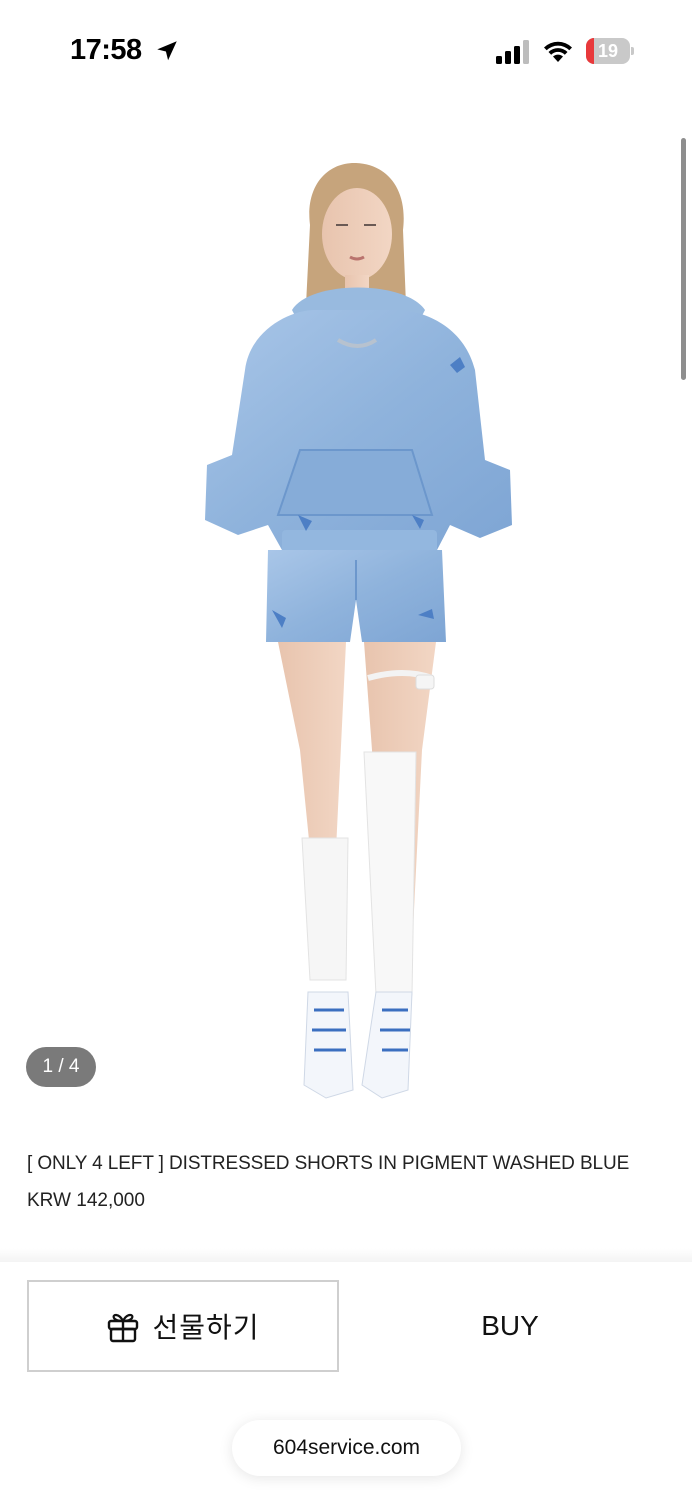  I want to click on browser-url-pill: 604service.com, so click(346, 1448).